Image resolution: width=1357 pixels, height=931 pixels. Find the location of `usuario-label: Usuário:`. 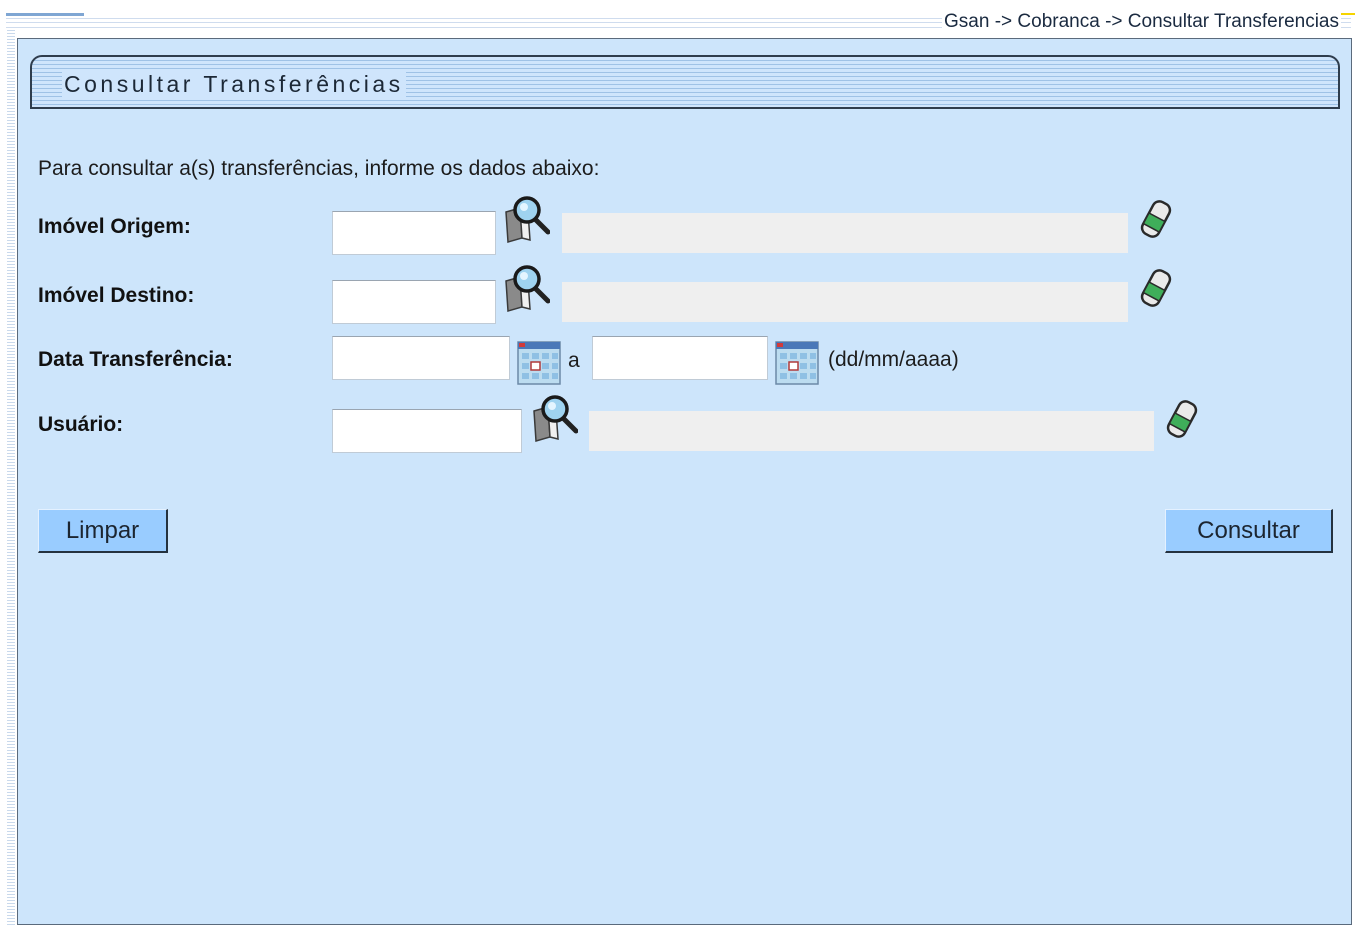

usuario-label: Usuário: is located at coordinates (81, 424).